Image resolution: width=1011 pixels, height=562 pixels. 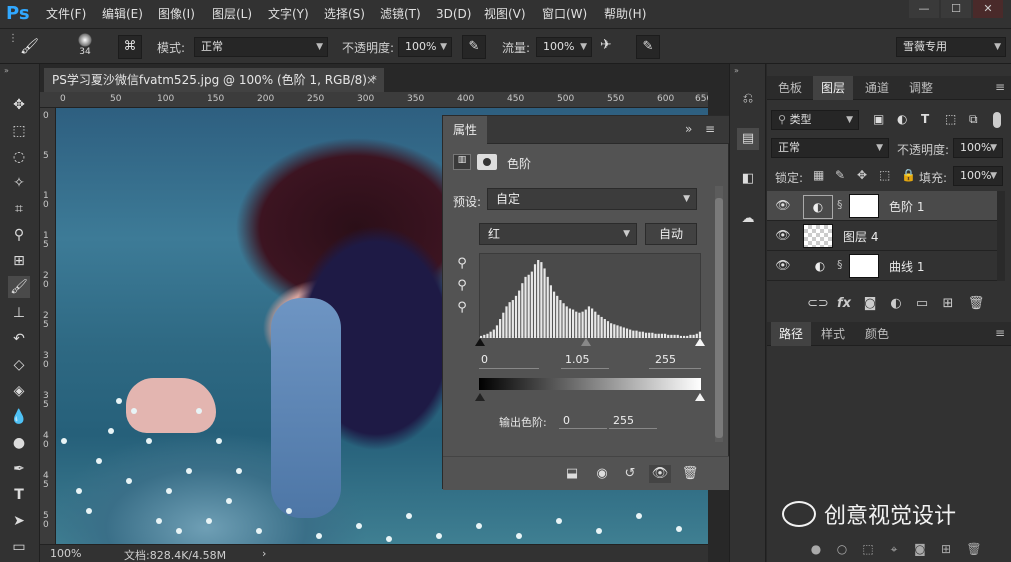 I want to click on visibility-eye-icon: 👁, so click(x=660, y=474).